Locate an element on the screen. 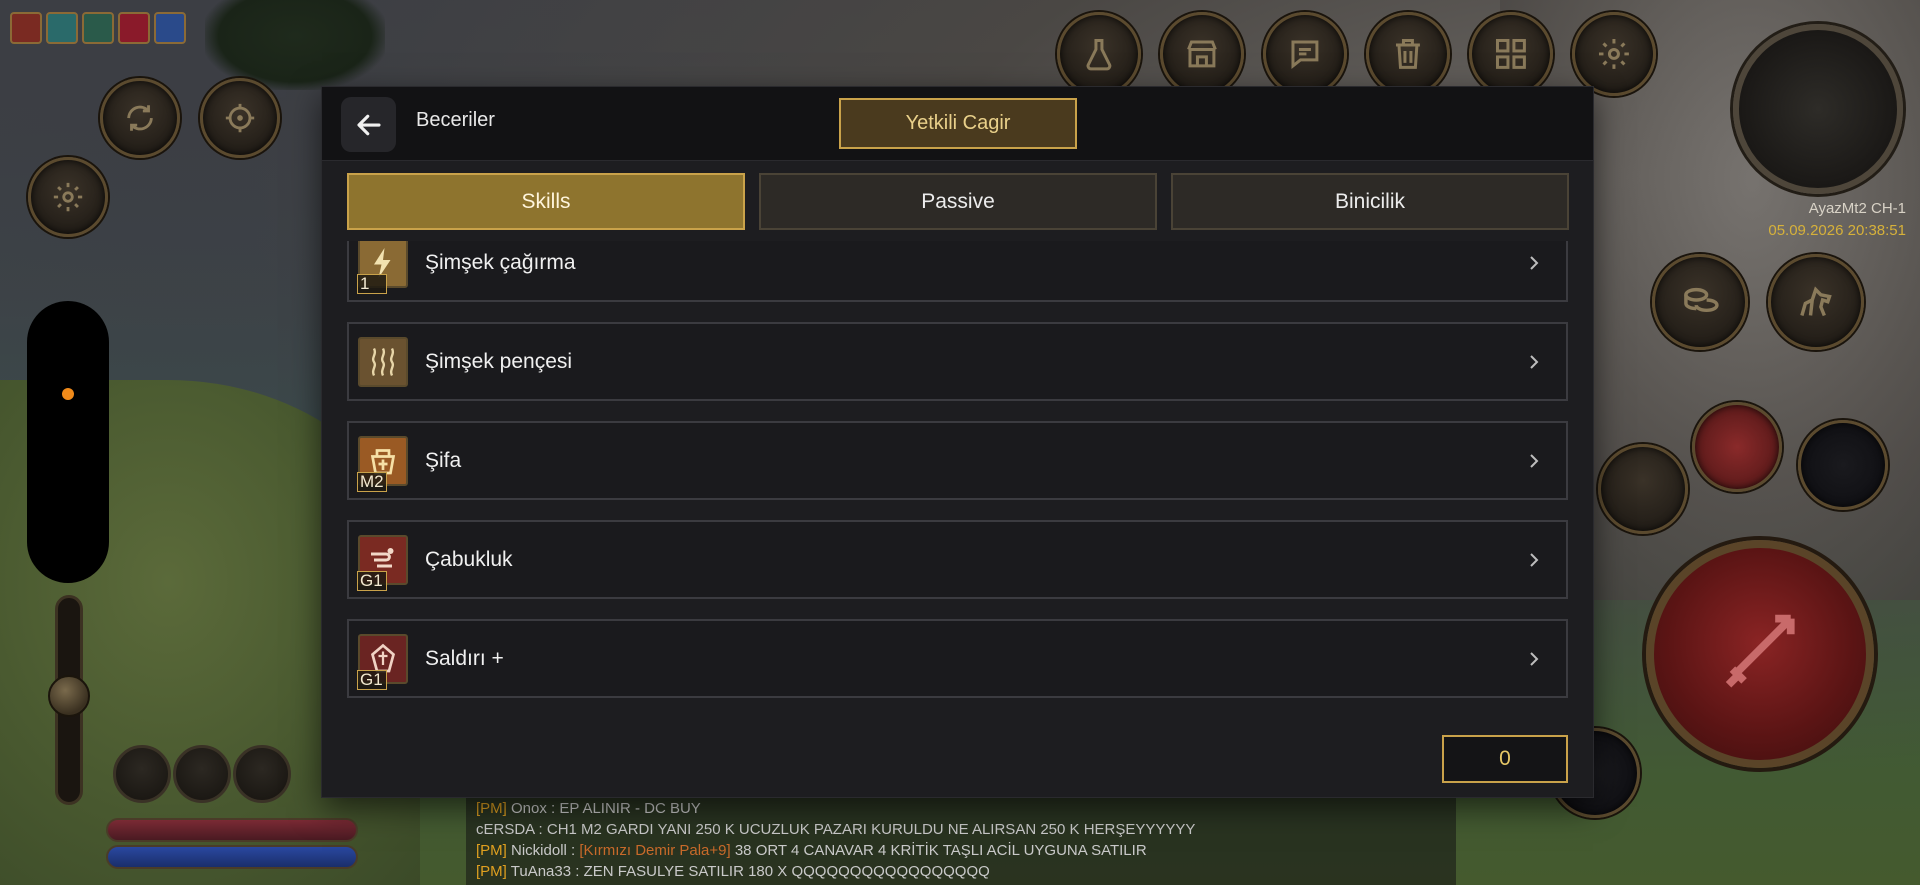 The image size is (1920, 885). chat-sender: Nickidoll : is located at coordinates (543, 850).